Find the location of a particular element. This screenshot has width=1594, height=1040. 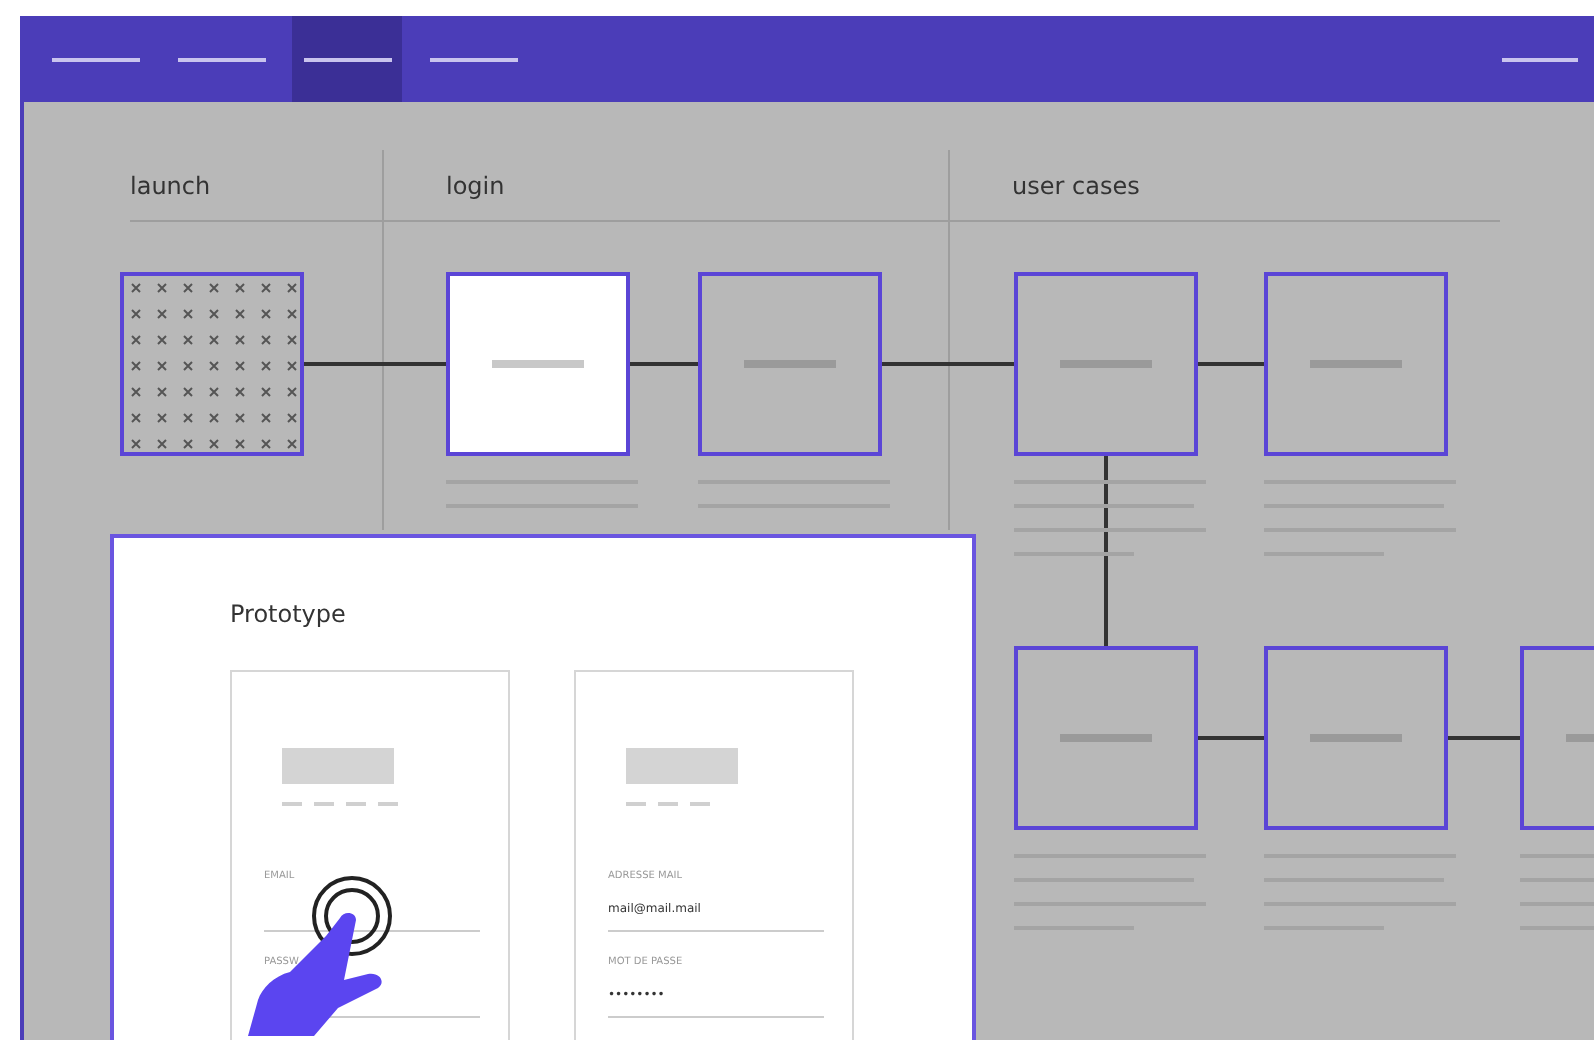

tap-ring-icon is located at coordinates (352, 916).